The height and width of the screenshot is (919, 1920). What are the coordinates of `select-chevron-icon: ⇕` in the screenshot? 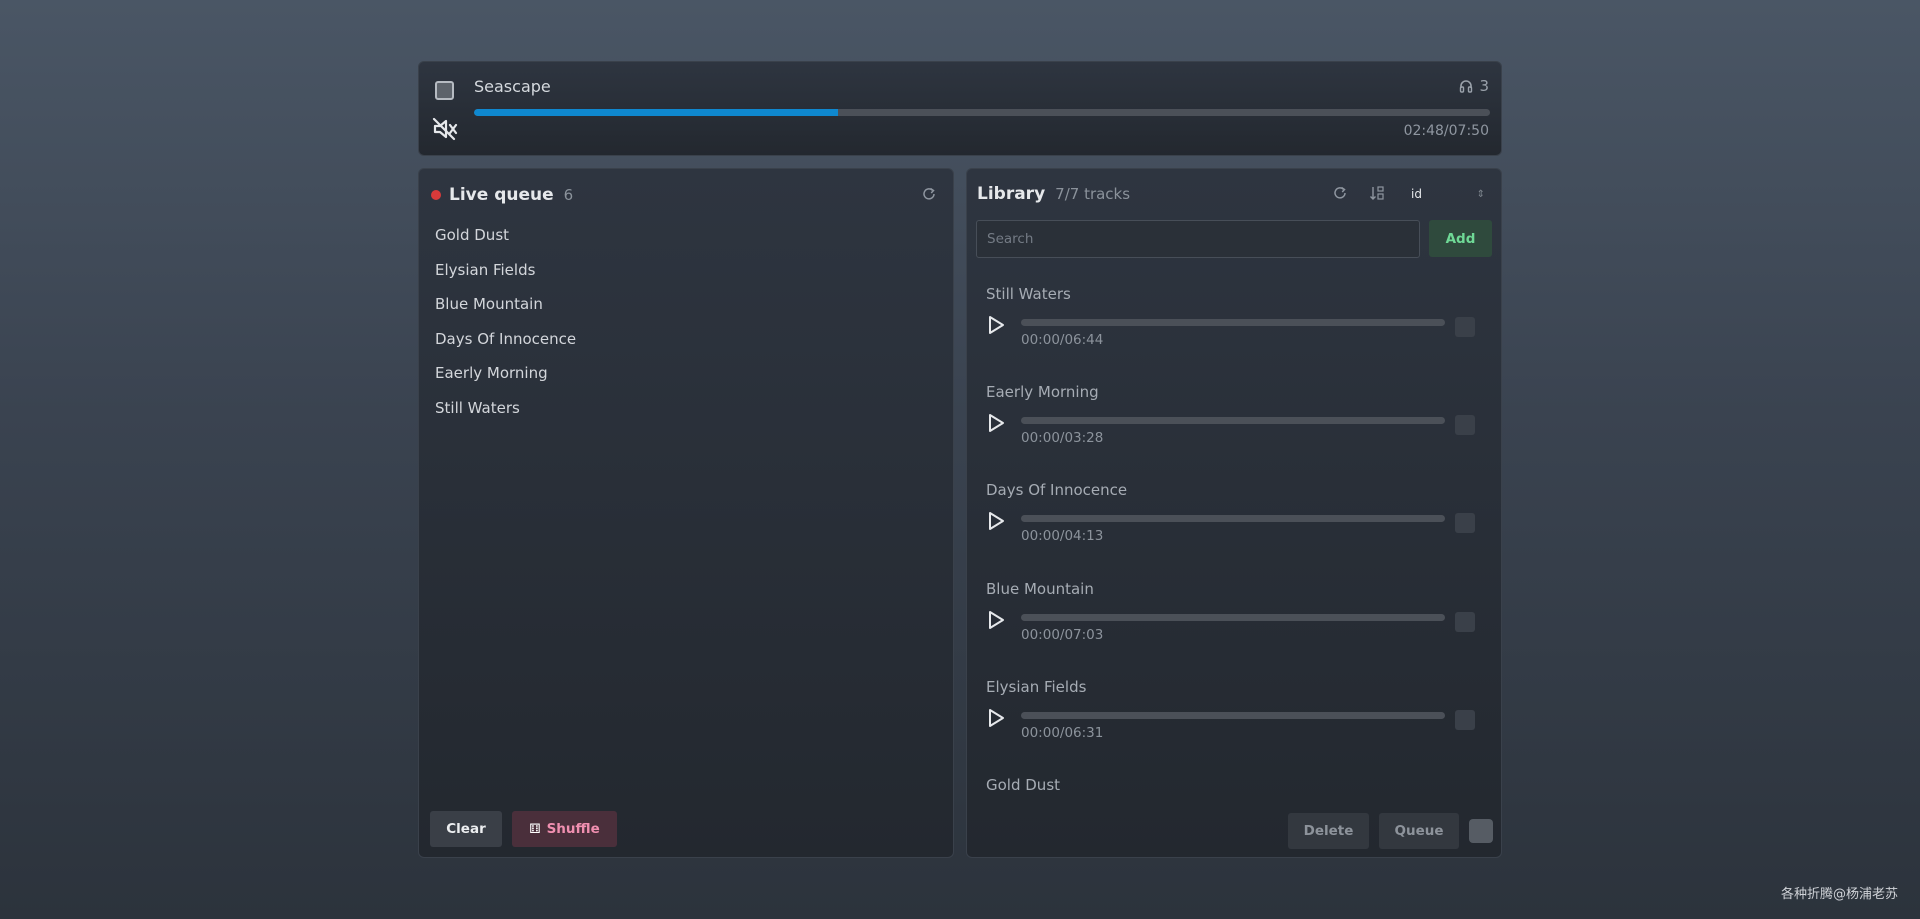 It's located at (1480, 194).